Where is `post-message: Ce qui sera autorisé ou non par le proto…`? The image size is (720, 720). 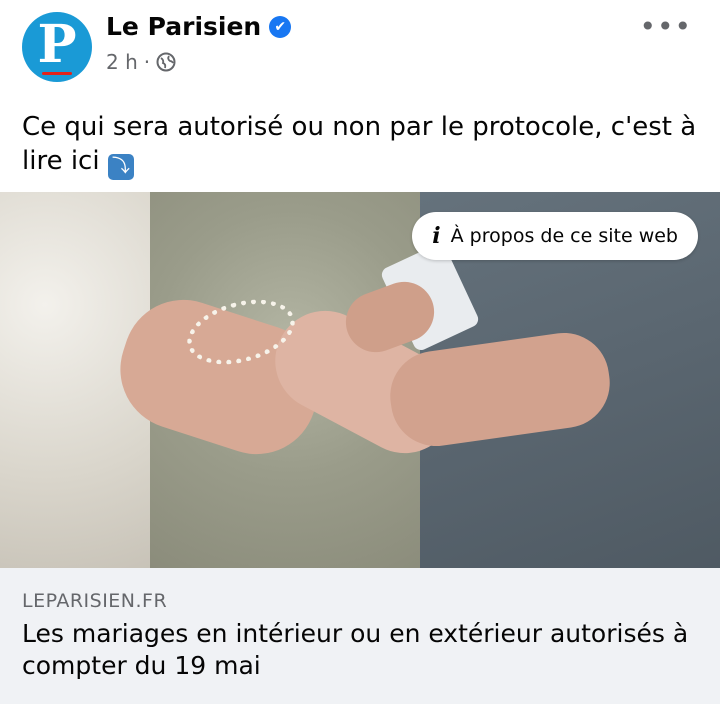 post-message: Ce qui sera autorisé ou non par le proto… is located at coordinates (362, 145).